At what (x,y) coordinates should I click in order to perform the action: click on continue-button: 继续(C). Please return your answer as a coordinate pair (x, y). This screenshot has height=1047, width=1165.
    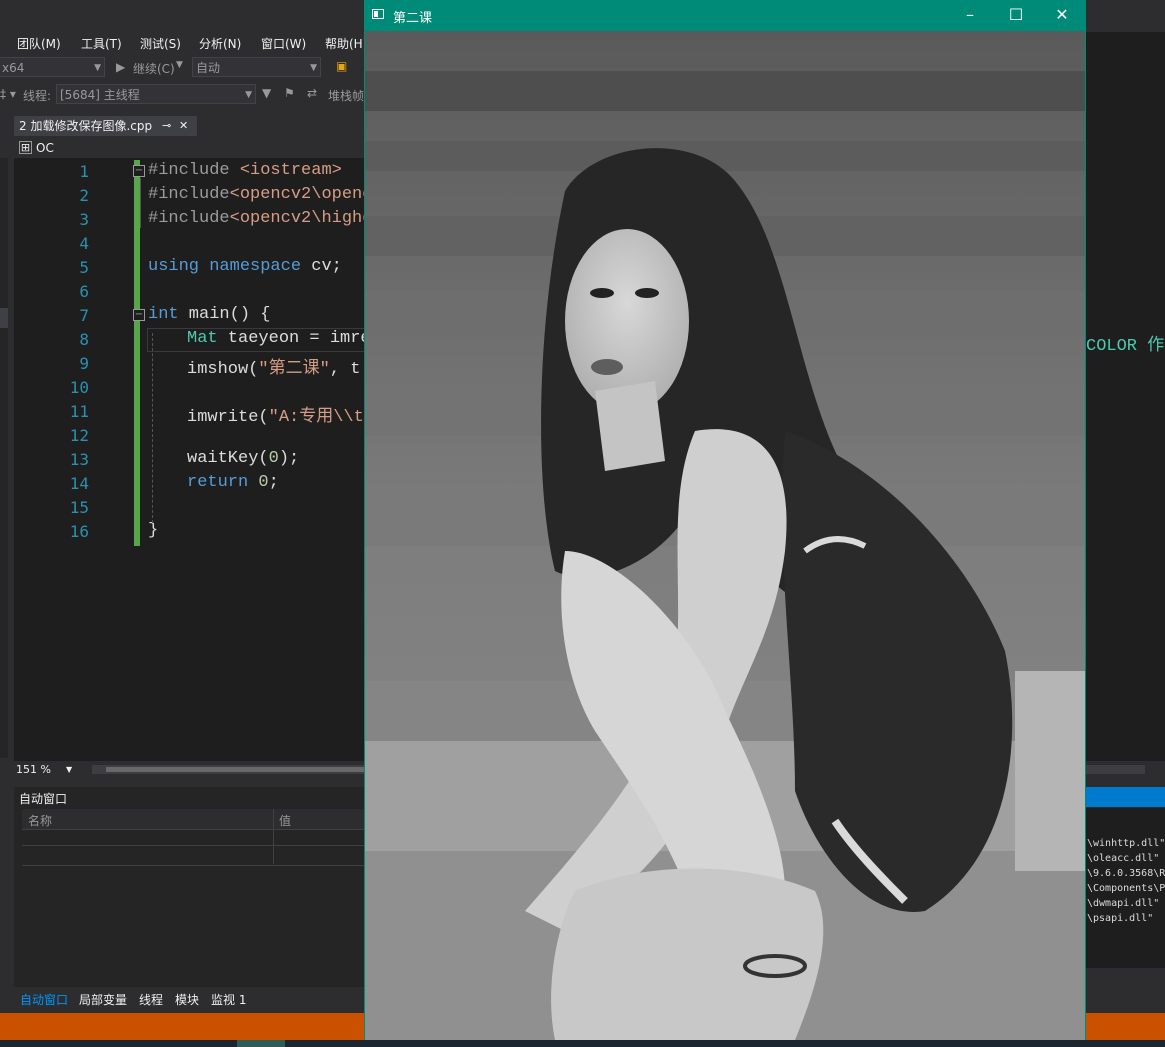
    Looking at the image, I should click on (154, 68).